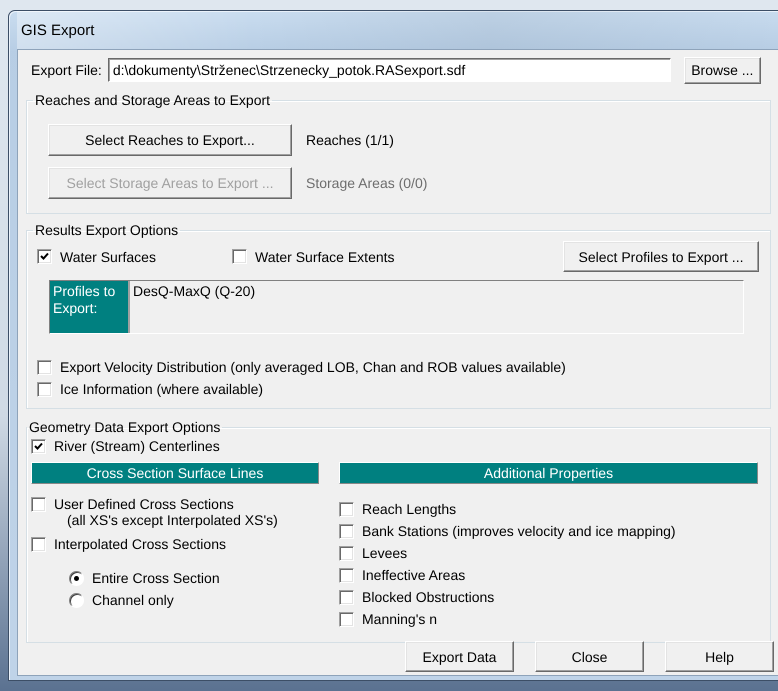  Describe the element at coordinates (589, 656) in the screenshot. I see `dialog-button: Close` at that location.